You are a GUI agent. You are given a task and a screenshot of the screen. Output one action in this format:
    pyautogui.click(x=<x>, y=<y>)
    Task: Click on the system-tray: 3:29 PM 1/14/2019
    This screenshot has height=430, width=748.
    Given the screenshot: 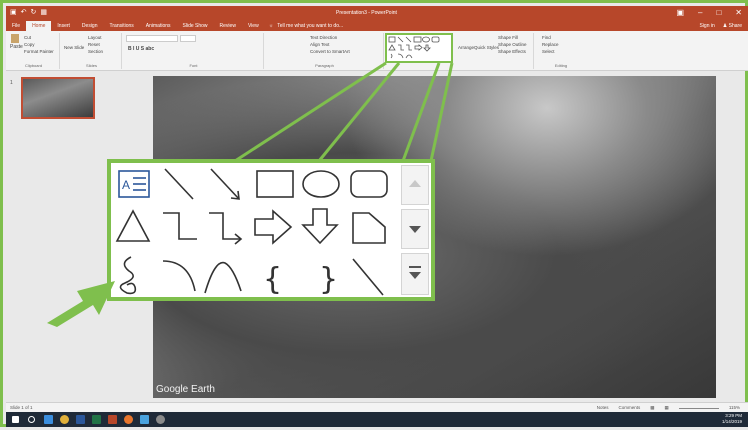 What is the action you would take?
    pyautogui.click(x=732, y=419)
    